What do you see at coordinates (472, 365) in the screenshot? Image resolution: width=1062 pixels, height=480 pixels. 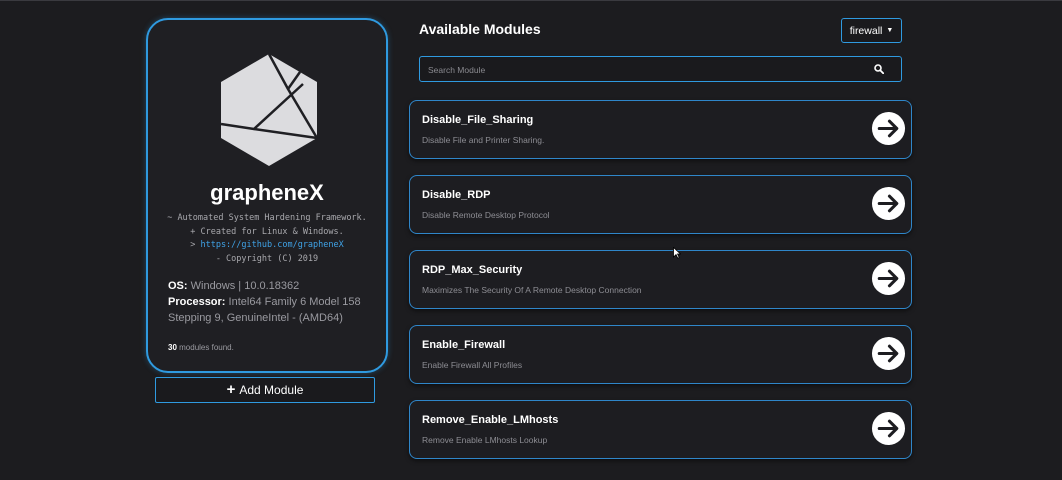 I see `module-description: Enable Firewall All Profiles` at bounding box center [472, 365].